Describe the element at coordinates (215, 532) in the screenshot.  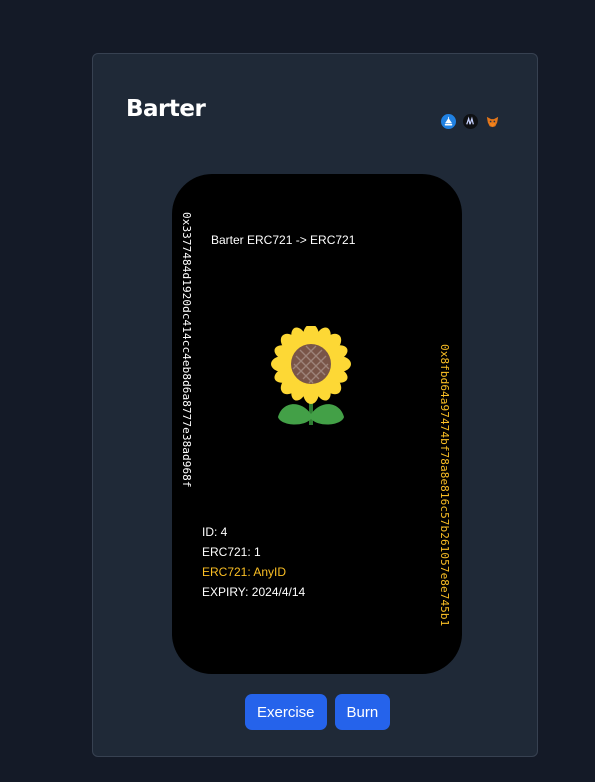
I see `detail-id: ID: 4` at that location.